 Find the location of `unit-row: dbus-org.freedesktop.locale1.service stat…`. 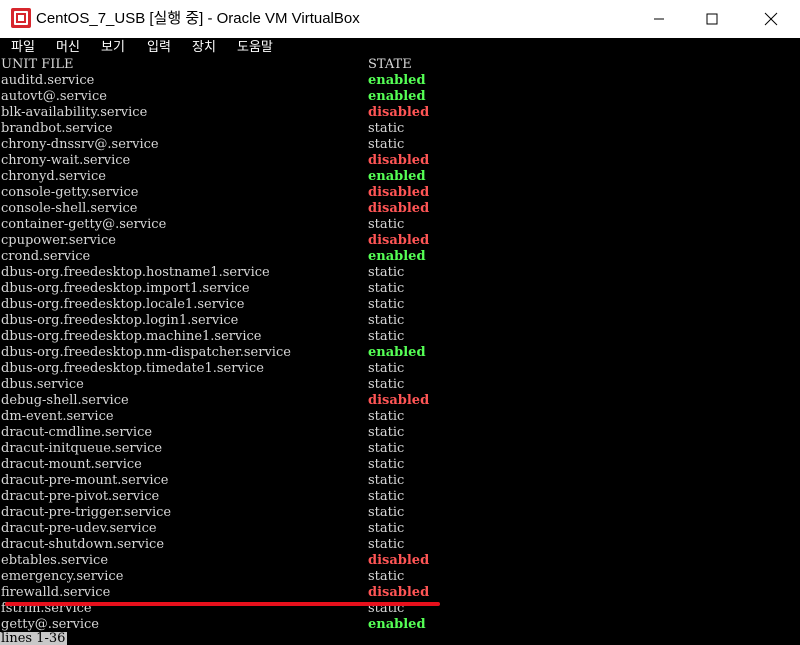

unit-row: dbus-org.freedesktop.locale1.service stat… is located at coordinates (400, 305).